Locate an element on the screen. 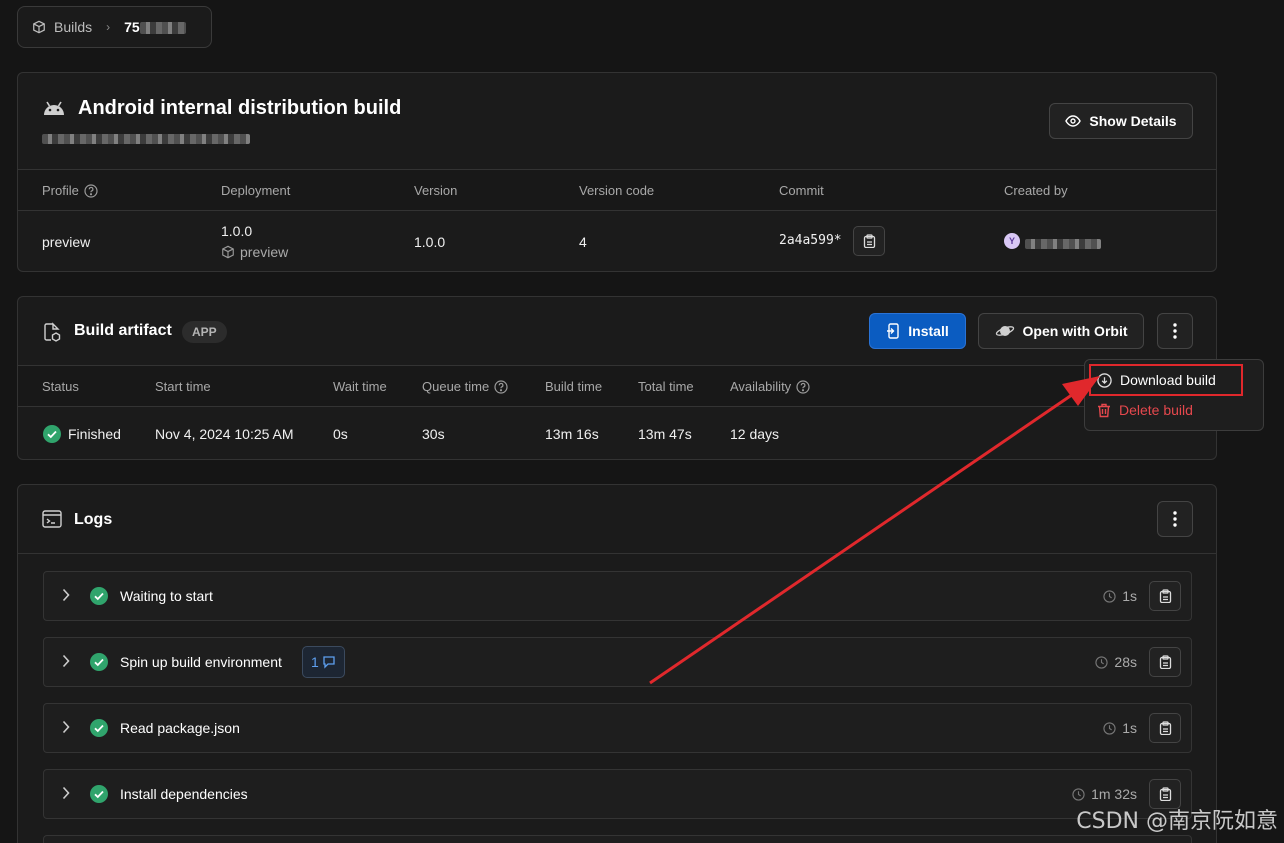 The width and height of the screenshot is (1284, 843). menu-item-delete-build: Delete build is located at coordinates (1145, 410).